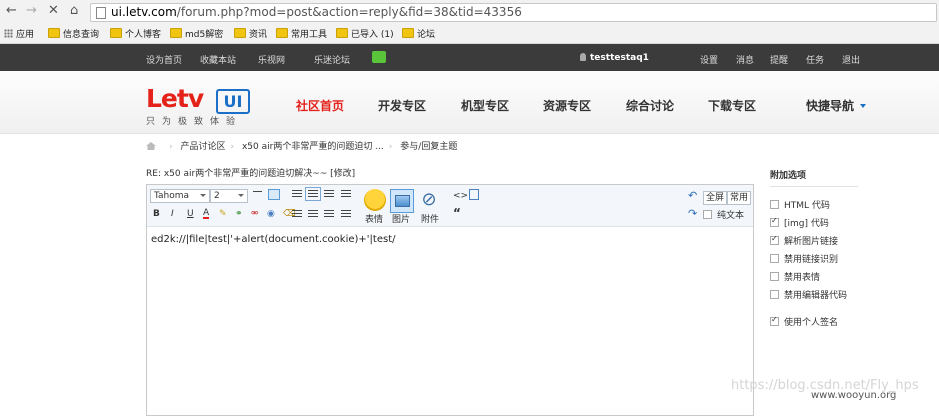  What do you see at coordinates (799, 222) in the screenshot?
I see `option-img-code: [img] 代码` at bounding box center [799, 222].